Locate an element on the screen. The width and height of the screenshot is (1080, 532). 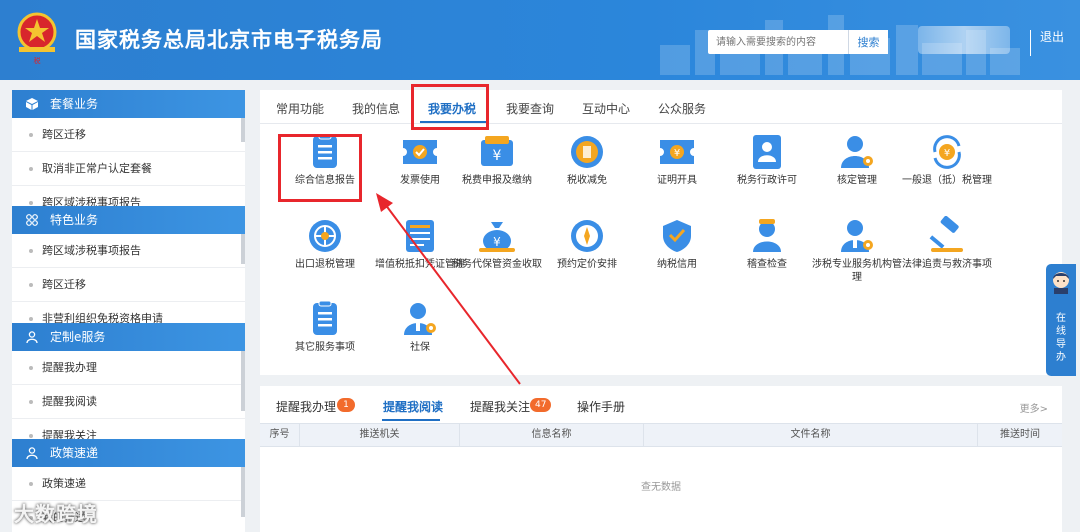
service-item: 预约定价安排 is located at coordinates (587, 257).